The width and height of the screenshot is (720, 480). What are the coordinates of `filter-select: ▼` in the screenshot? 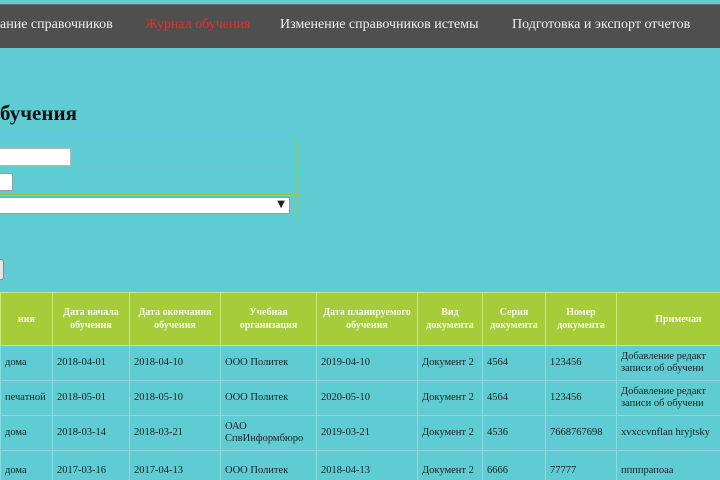 It's located at (145, 205).